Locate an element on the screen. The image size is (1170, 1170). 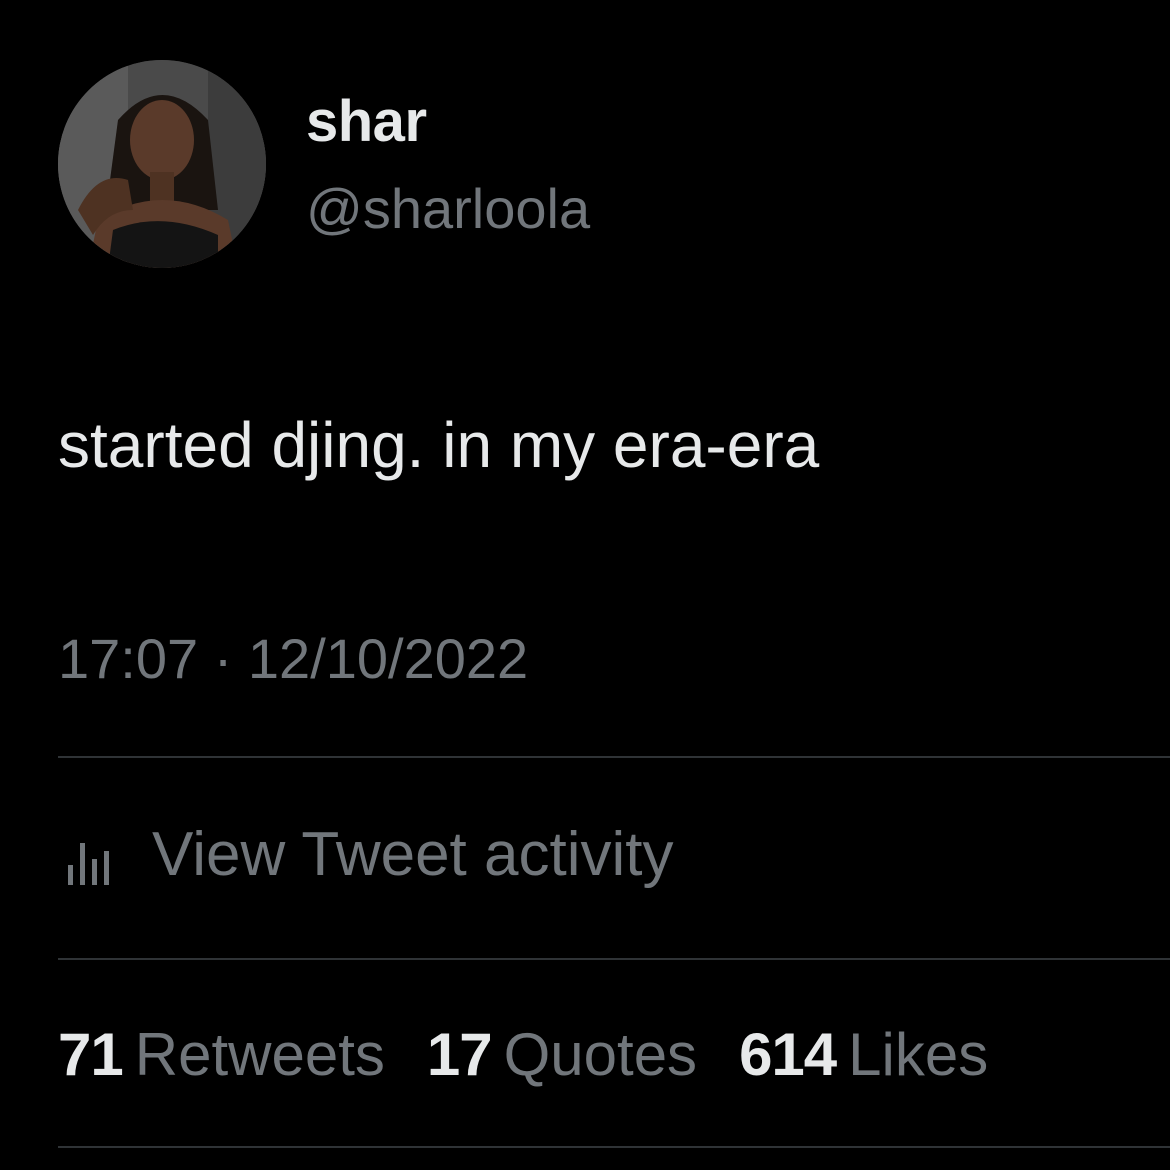
profile-photo is located at coordinates (162, 164).